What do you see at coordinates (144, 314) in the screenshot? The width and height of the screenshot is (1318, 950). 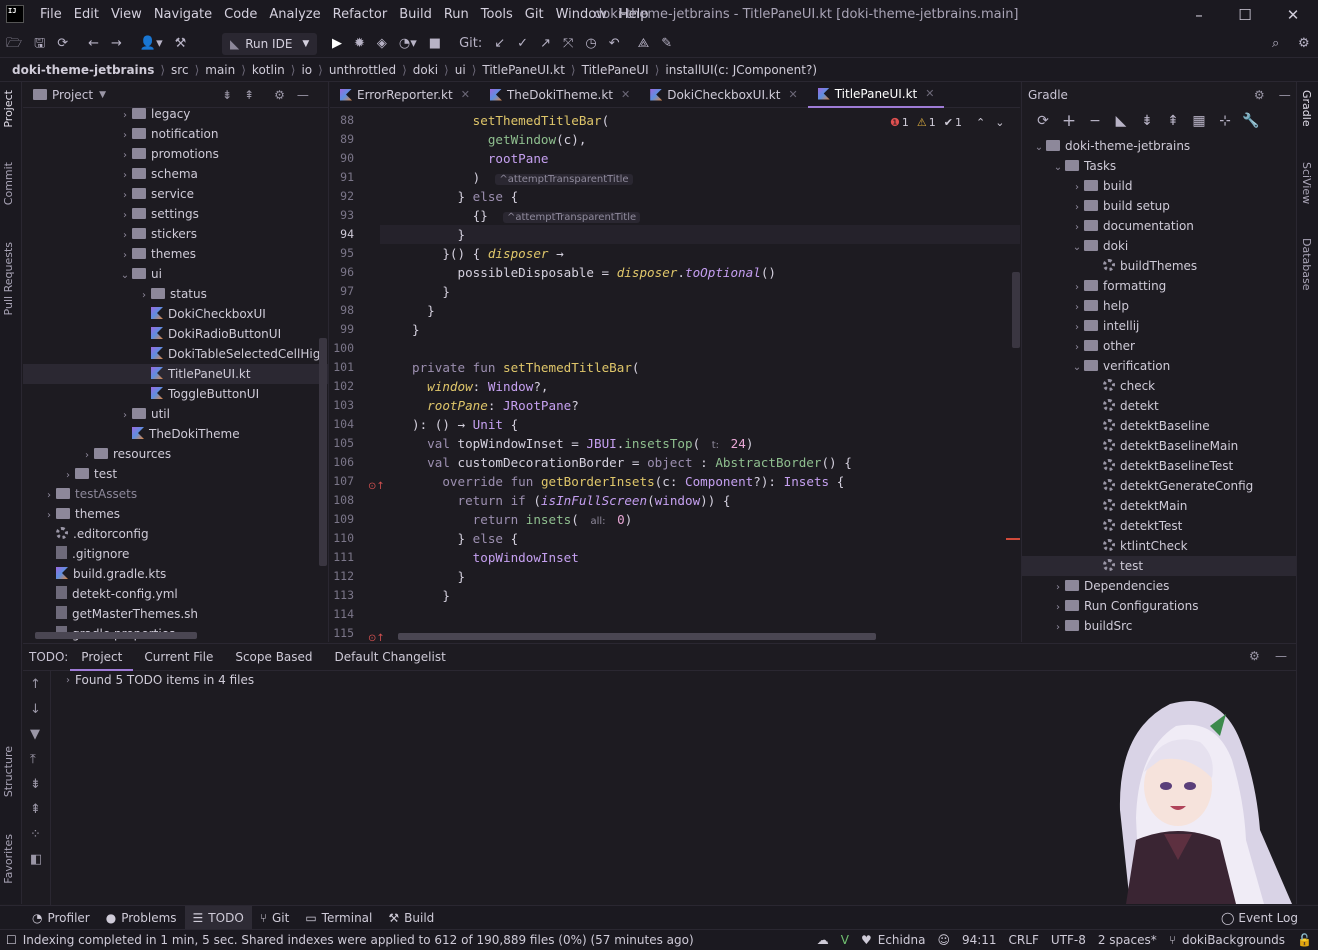 I see `tree-item: DokiCheckboxUI` at bounding box center [144, 314].